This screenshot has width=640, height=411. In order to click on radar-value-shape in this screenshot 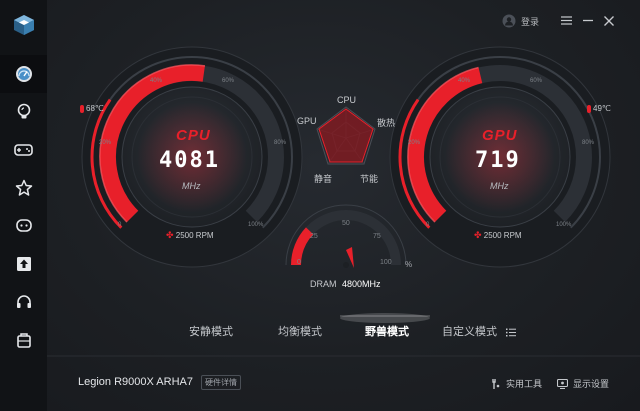, I will do `click(346, 135)`.